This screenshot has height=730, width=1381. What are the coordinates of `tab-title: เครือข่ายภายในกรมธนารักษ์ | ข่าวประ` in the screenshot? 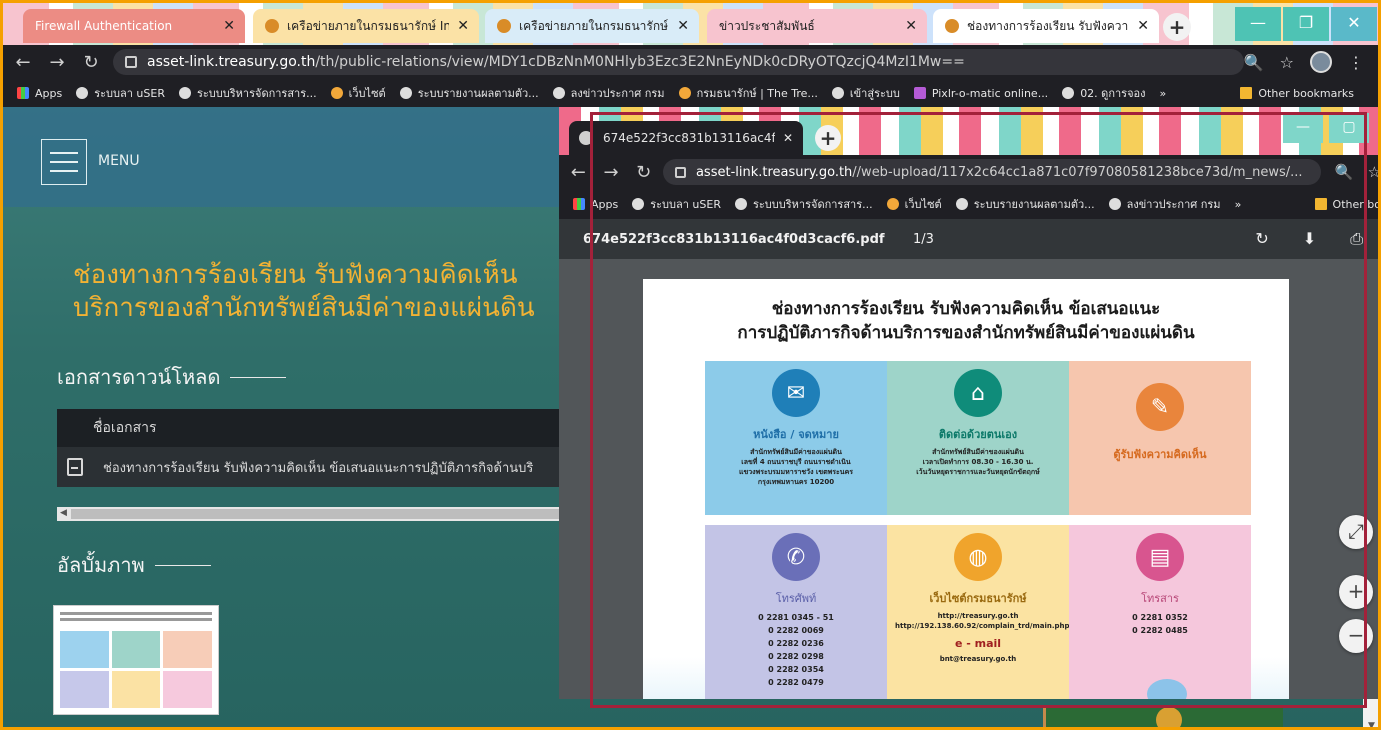 It's located at (594, 25).